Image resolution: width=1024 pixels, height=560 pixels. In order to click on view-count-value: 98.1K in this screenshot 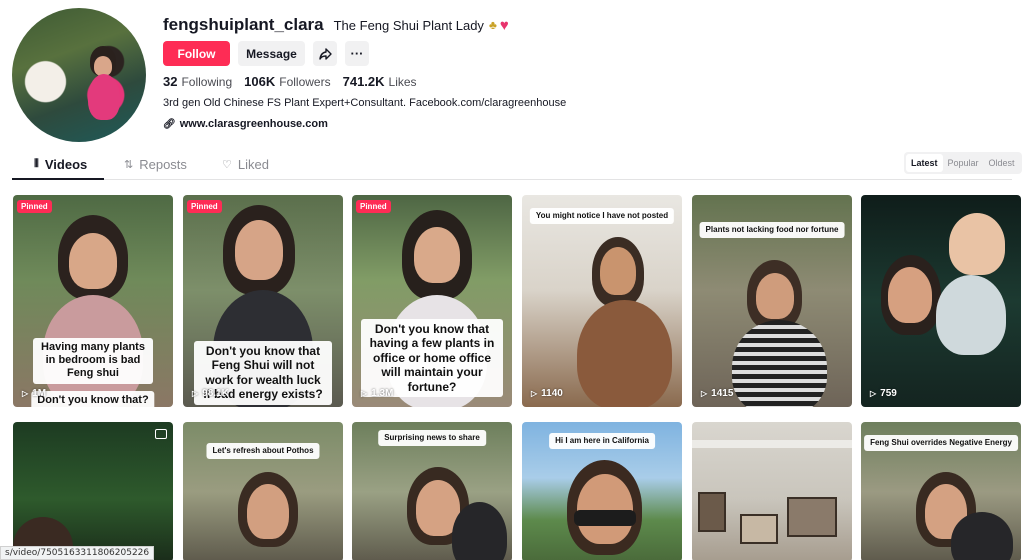, I will do `click(215, 393)`.